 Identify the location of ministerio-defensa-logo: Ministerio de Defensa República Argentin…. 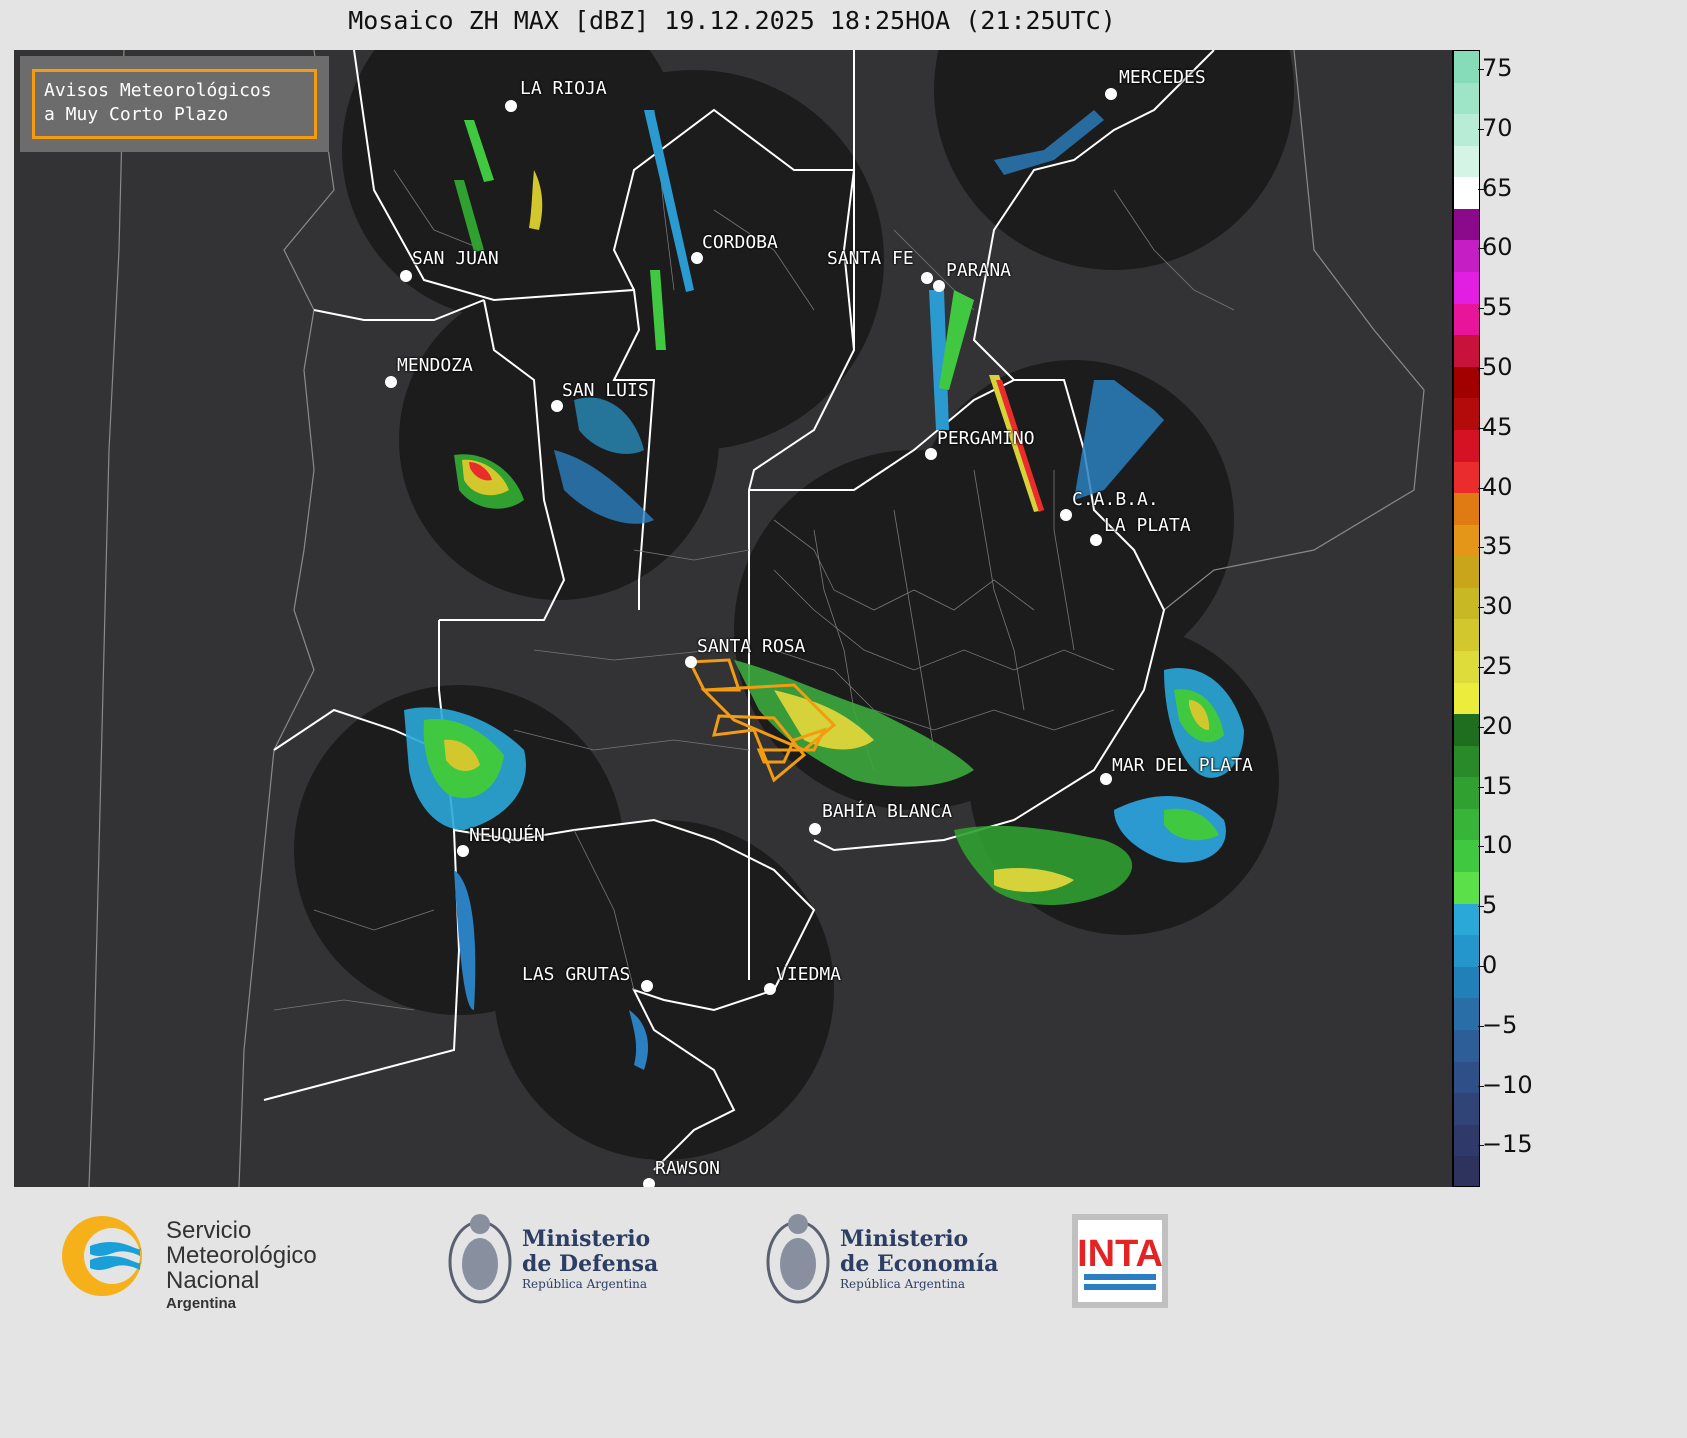
(553, 1259).